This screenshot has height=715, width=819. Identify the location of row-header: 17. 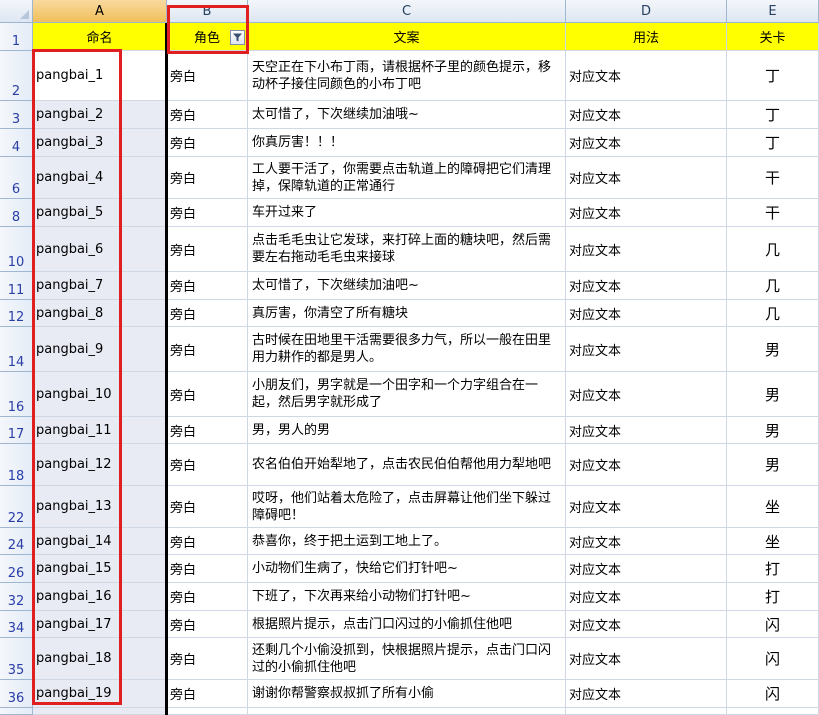
(16, 430).